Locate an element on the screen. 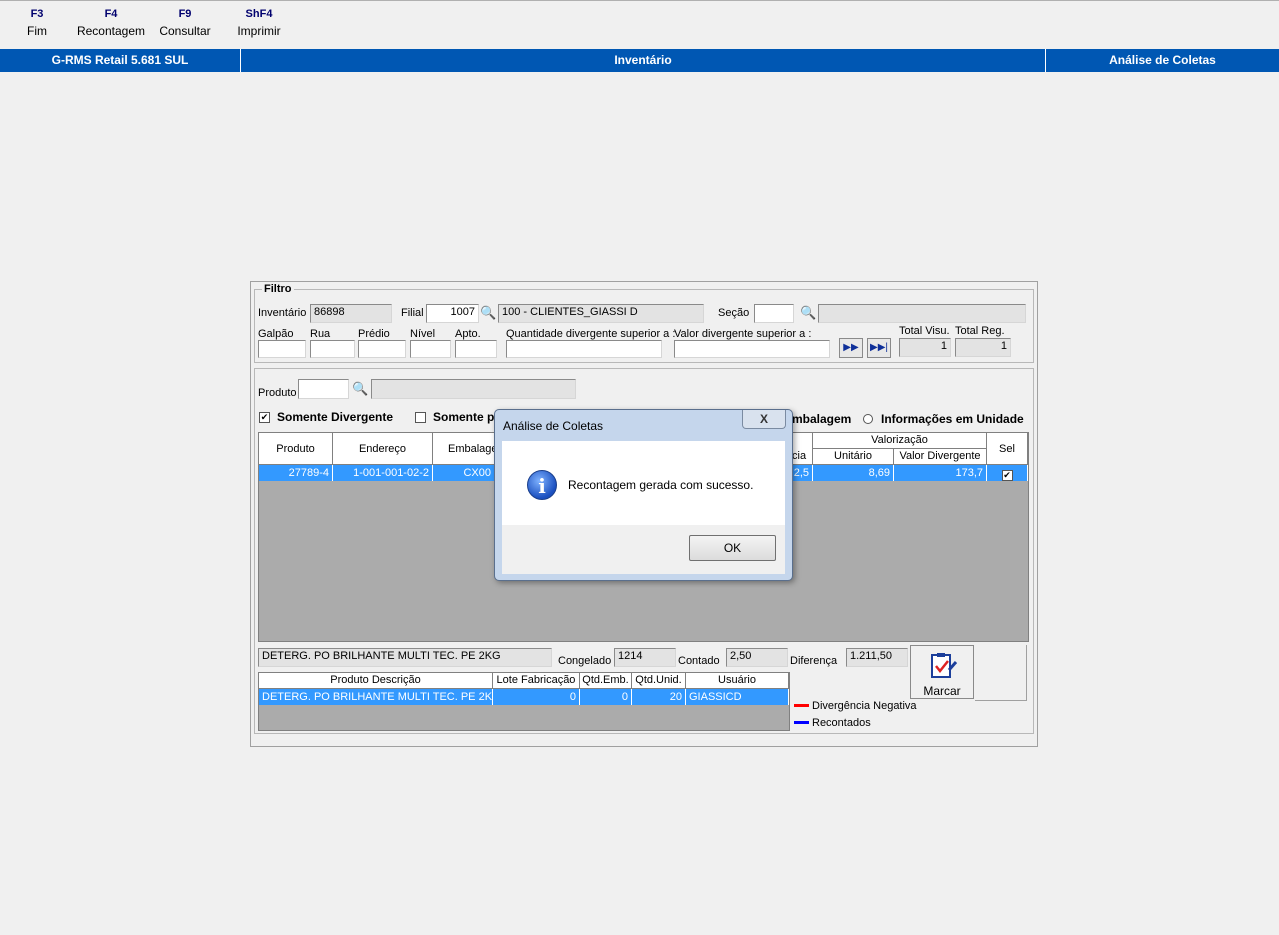 The image size is (1279, 935). filial-description: 100 - CLIENTES_GIASSI D is located at coordinates (601, 313).